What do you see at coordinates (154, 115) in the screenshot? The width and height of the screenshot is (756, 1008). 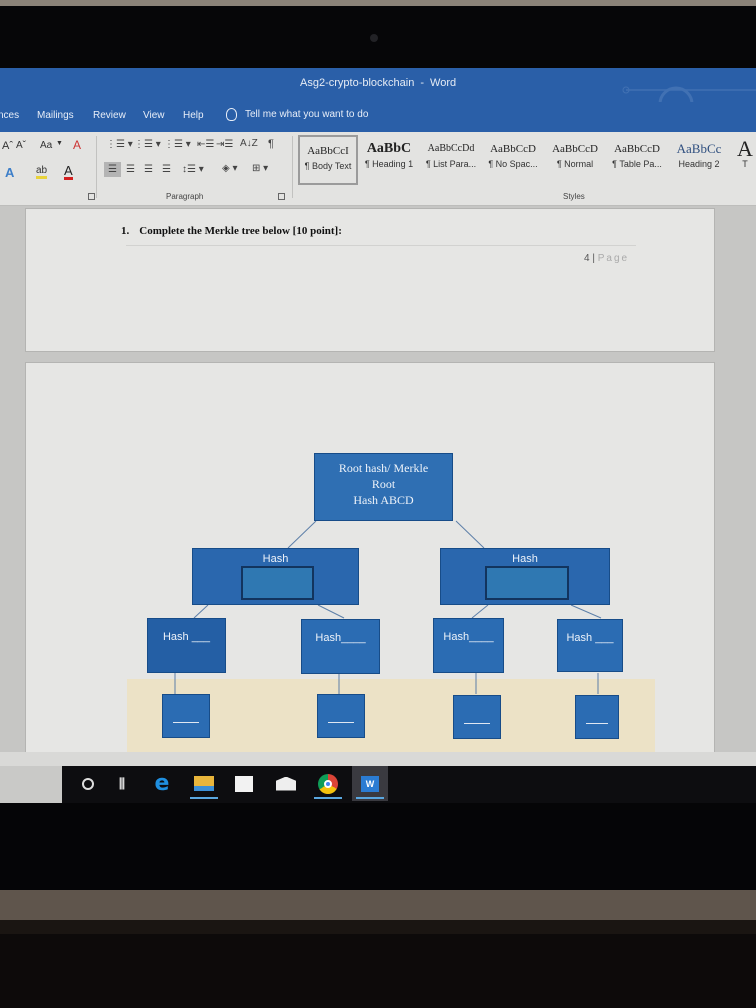 I see `tab-view: View` at bounding box center [154, 115].